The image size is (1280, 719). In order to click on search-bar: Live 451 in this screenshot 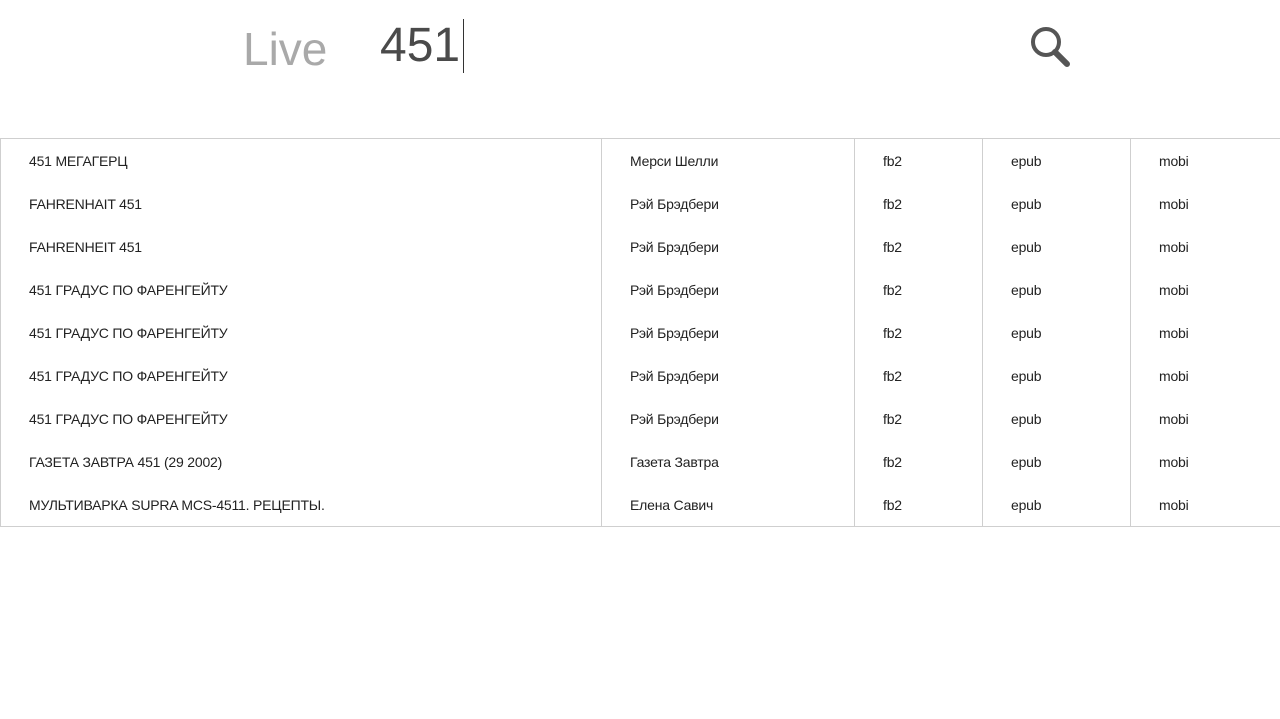, I will do `click(640, 50)`.